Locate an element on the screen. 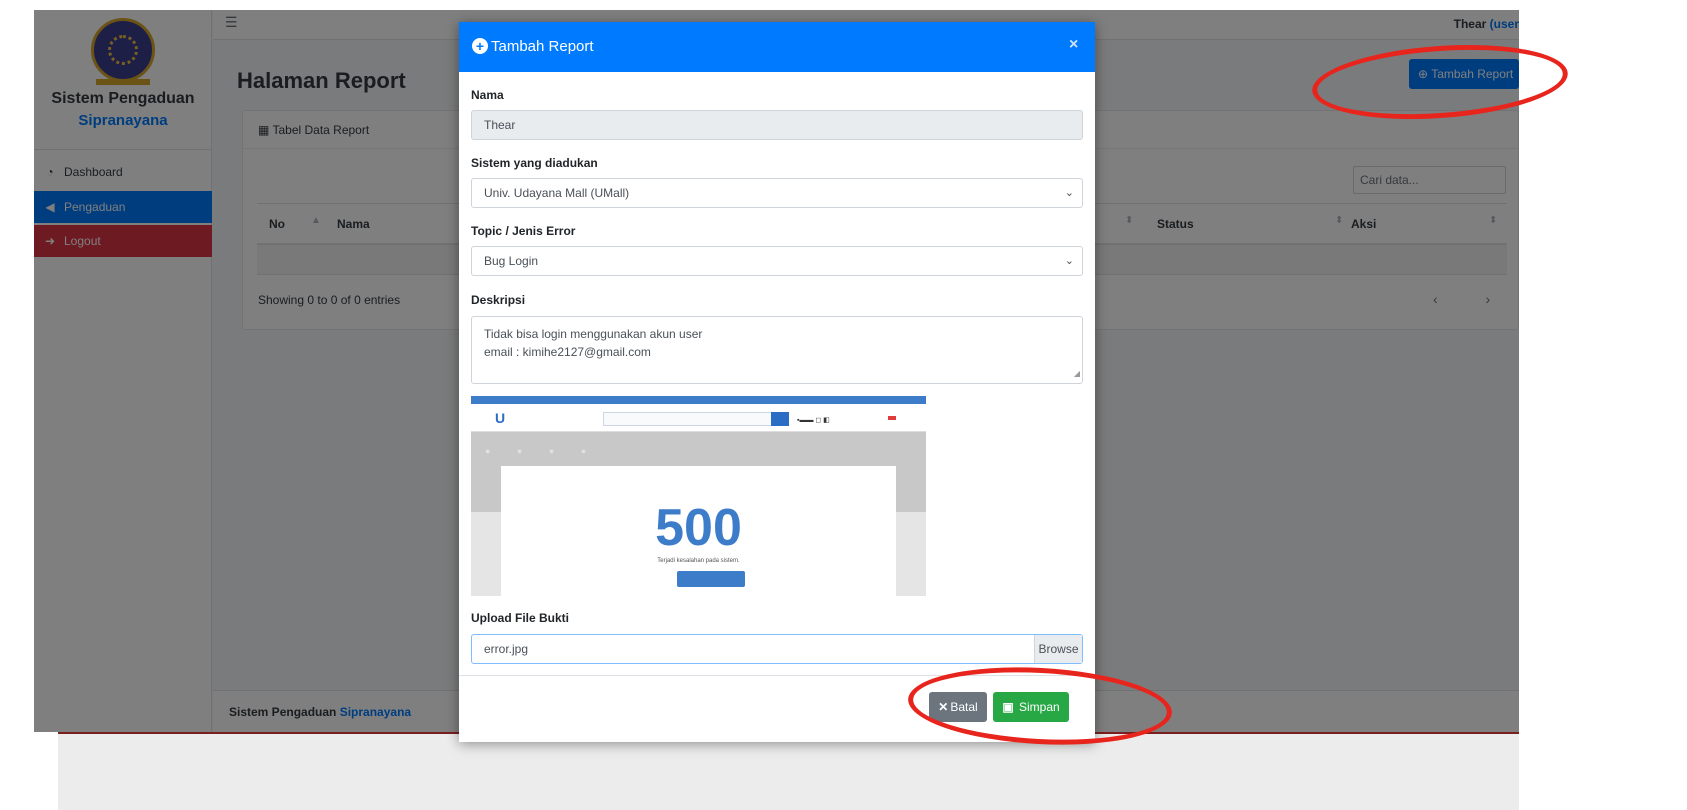  upload-label: Upload File Bukti is located at coordinates (520, 618).